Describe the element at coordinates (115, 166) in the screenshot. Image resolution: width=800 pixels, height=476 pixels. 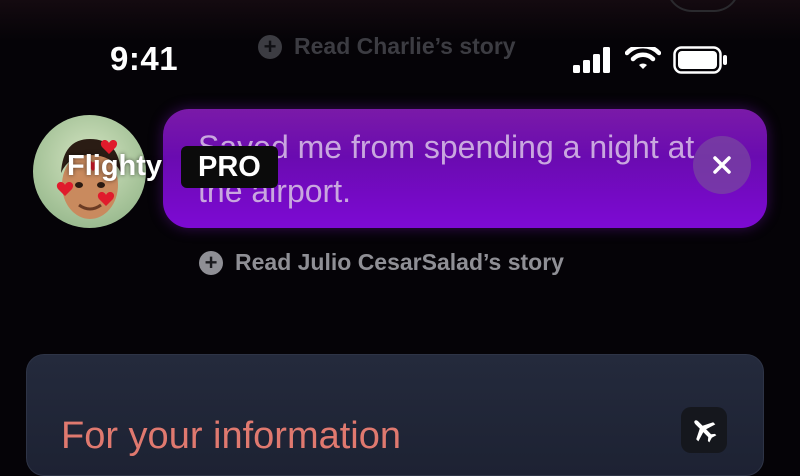
I see `brand-name: Flighty` at that location.